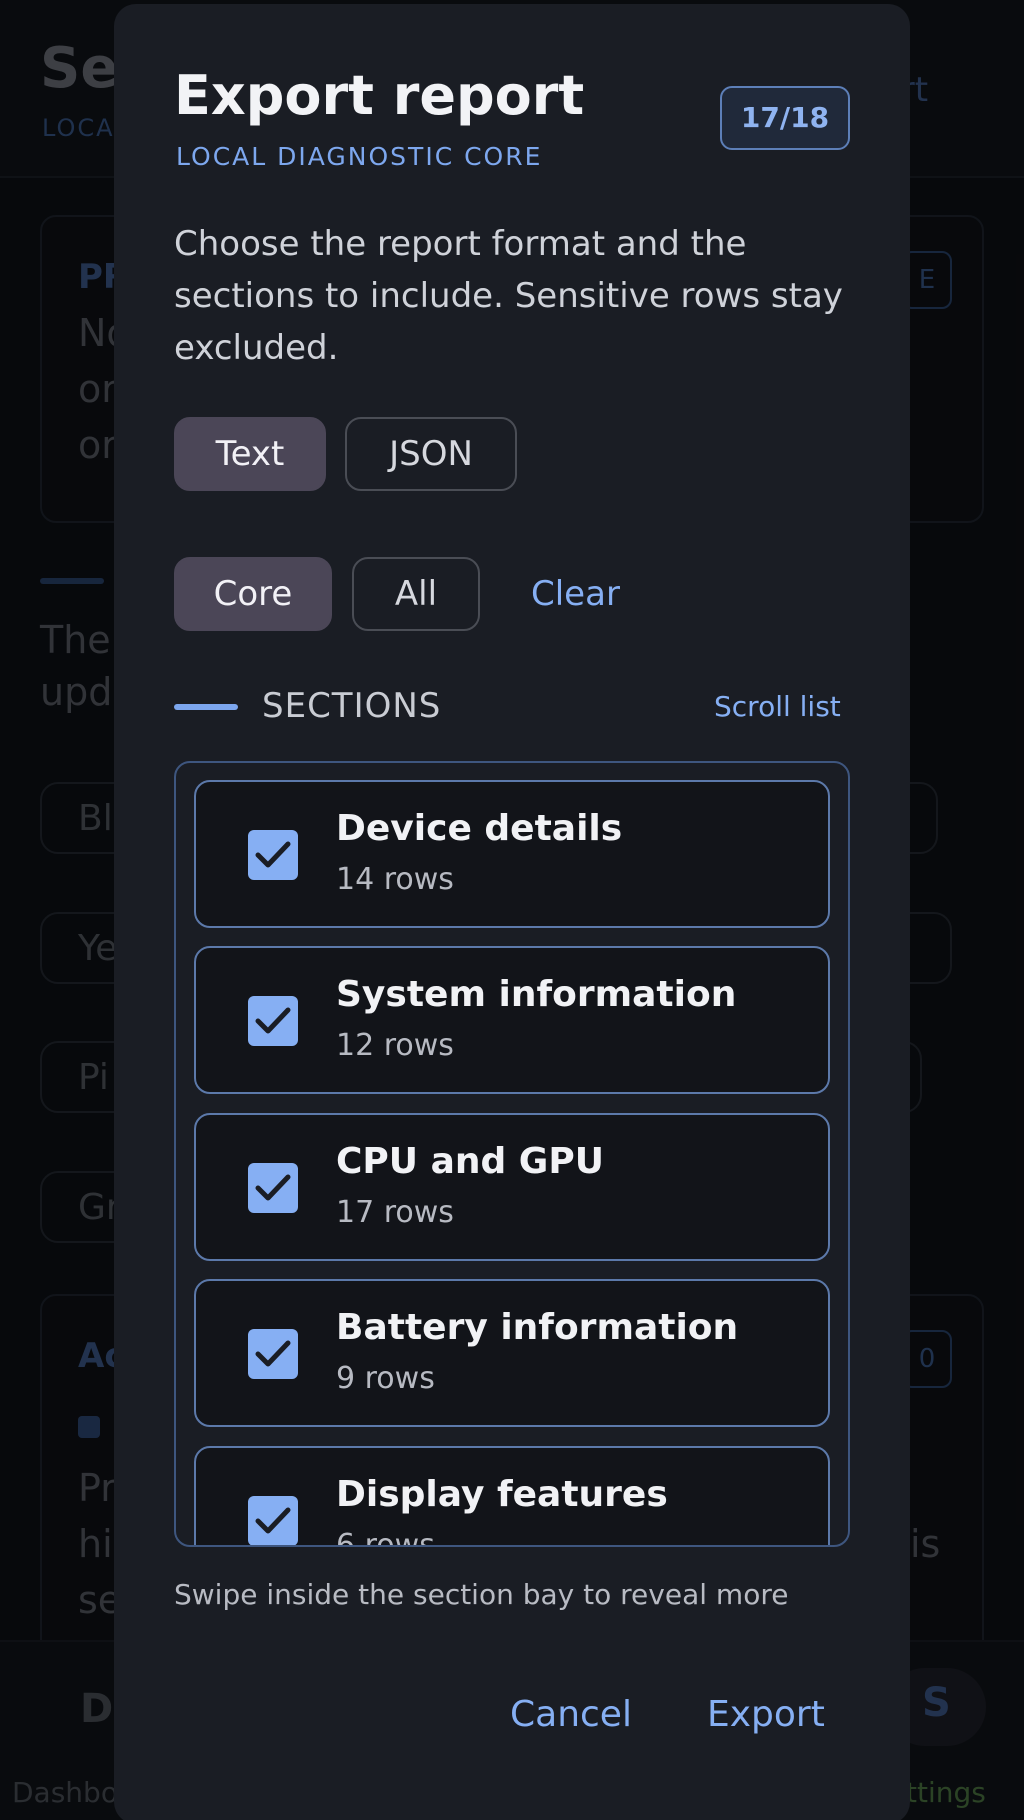 The width and height of the screenshot is (1024, 1820). What do you see at coordinates (359, 156) in the screenshot?
I see `dialog-subtitle: LOCAL DIAGNOSTIC CORE` at bounding box center [359, 156].